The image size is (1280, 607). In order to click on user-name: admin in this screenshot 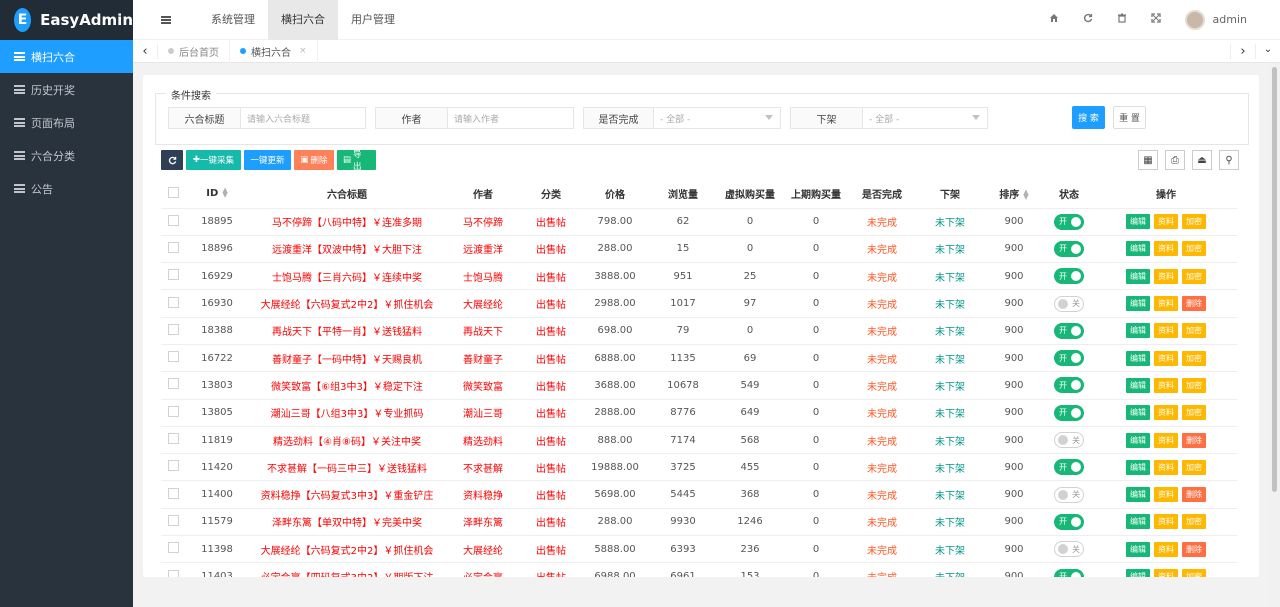, I will do `click(1230, 19)`.